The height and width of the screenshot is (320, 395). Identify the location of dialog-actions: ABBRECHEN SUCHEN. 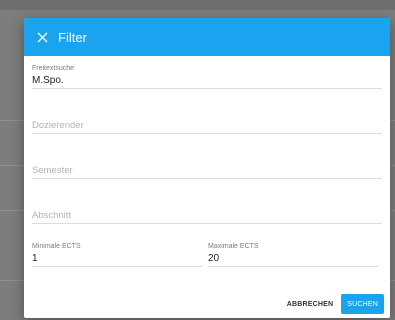
(331, 304).